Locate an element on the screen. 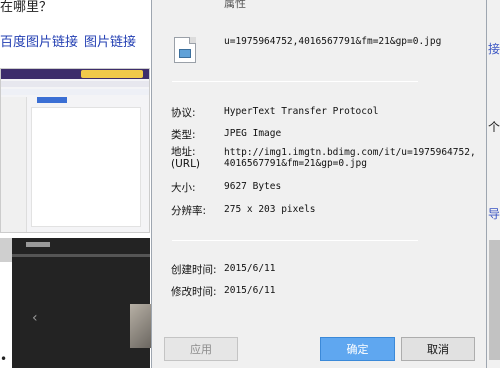 Image resolution: width=500 pixels, height=368 pixels. thumbnail-toolbar is located at coordinates (75, 84).